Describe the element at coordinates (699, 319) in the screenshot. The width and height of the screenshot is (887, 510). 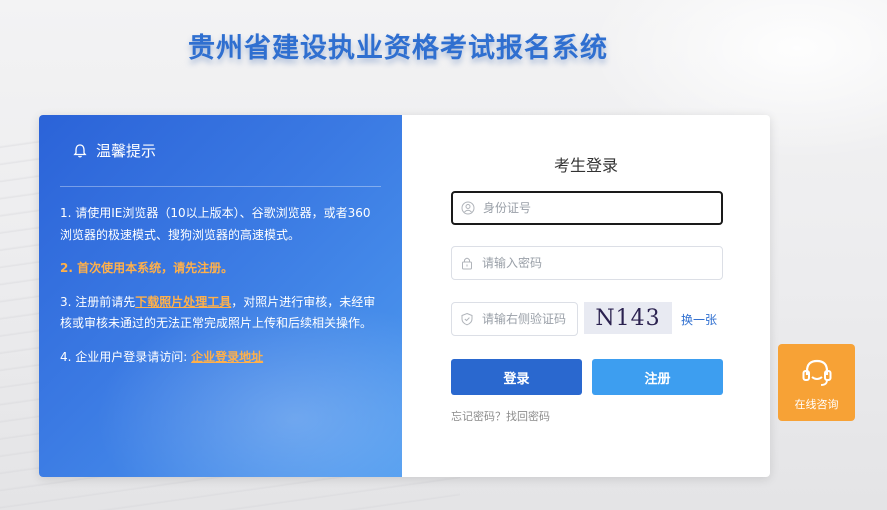
I see `refresh-captcha-link: 换一张` at that location.